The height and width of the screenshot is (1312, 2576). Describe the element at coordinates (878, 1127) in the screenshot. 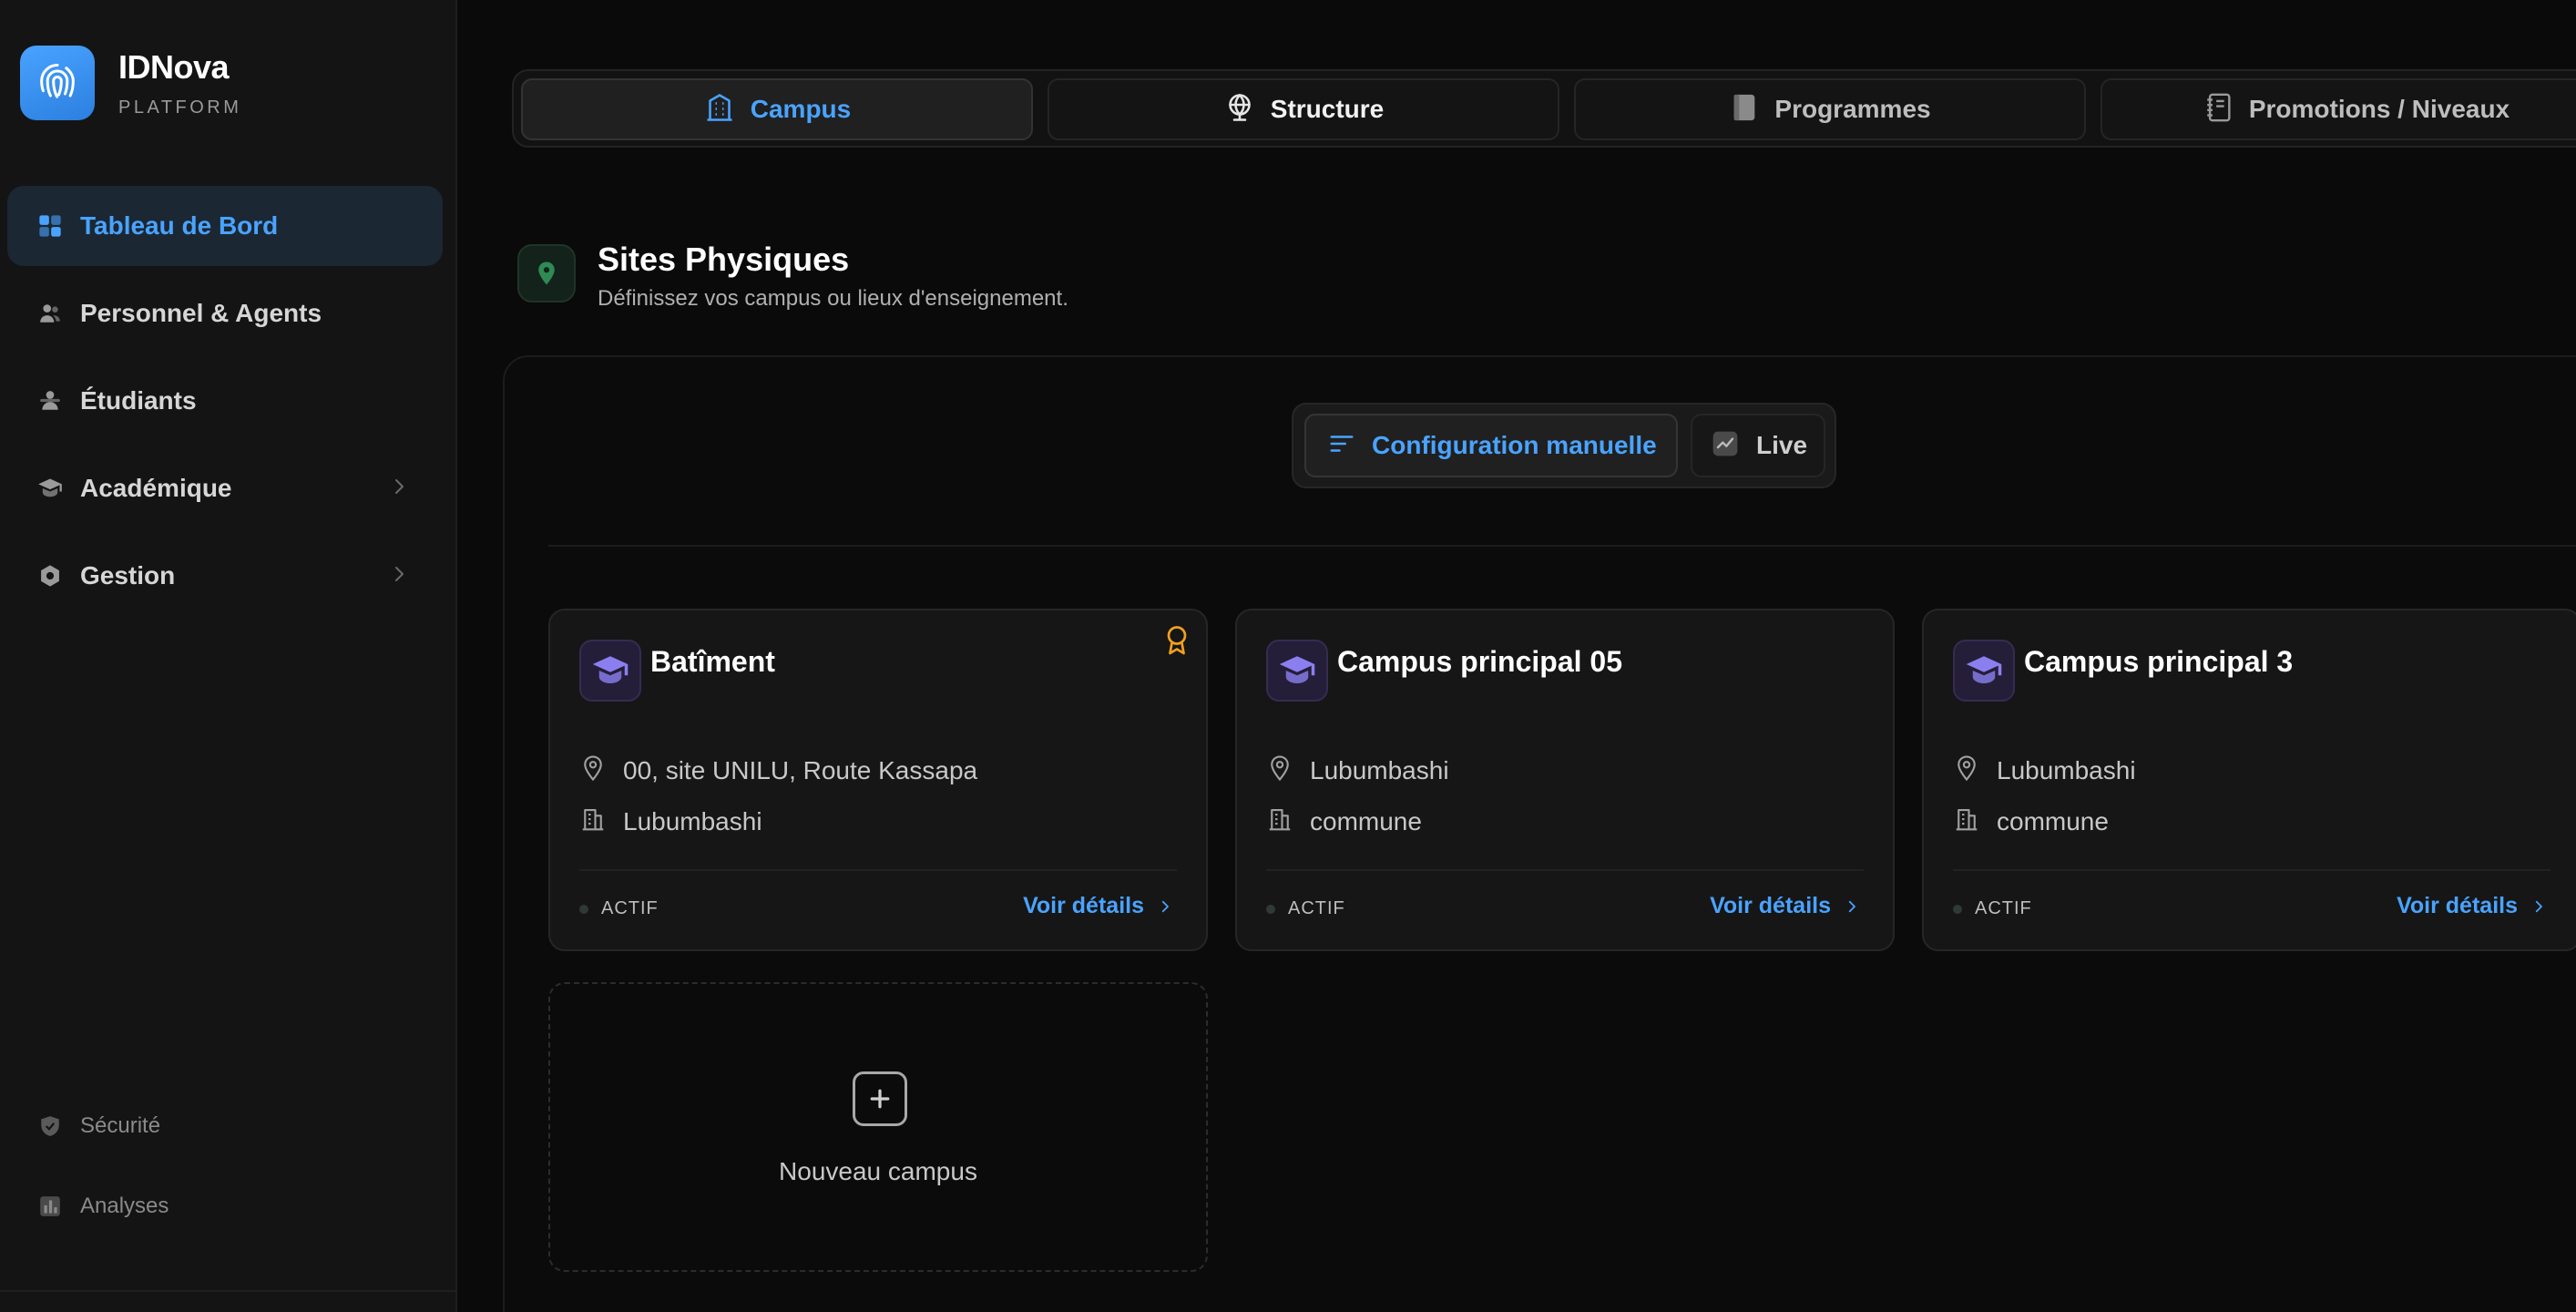

I see `new-campus-button: Nouveau campus` at that location.